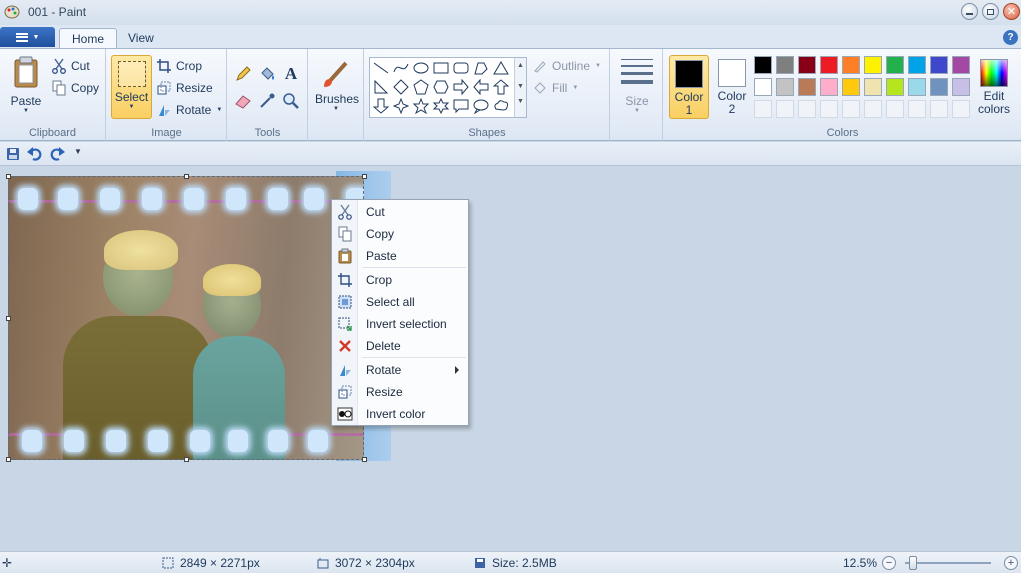  I want to click on resize-handle-bottom-right, so click(364, 459).